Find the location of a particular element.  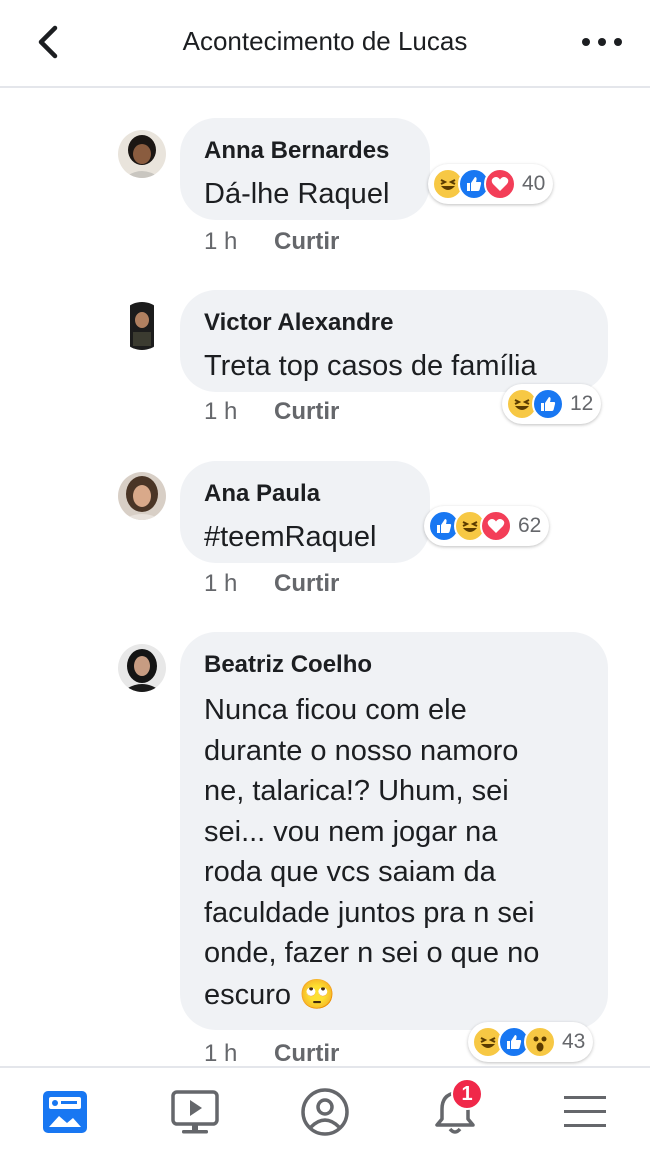

reaction-summary: 43 is located at coordinates (531, 1042).